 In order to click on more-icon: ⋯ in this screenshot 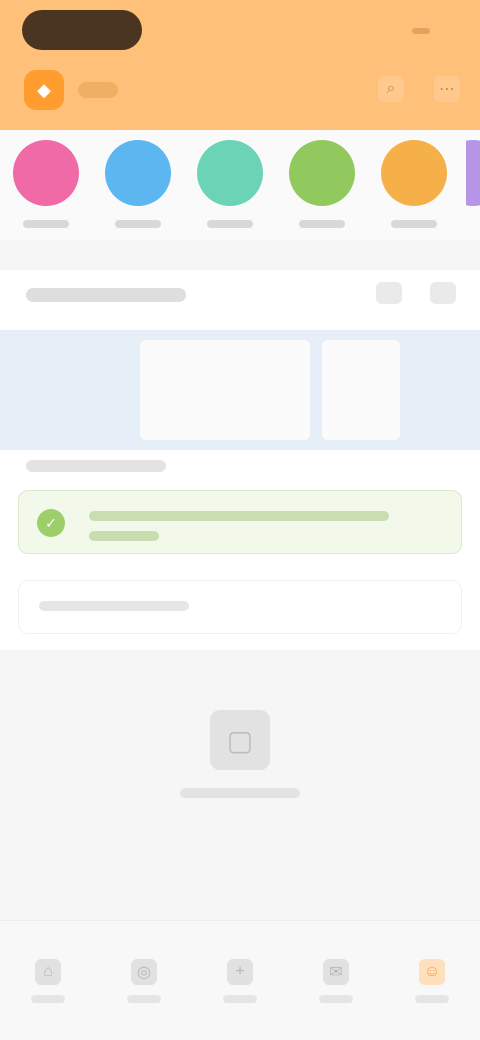, I will do `click(447, 89)`.